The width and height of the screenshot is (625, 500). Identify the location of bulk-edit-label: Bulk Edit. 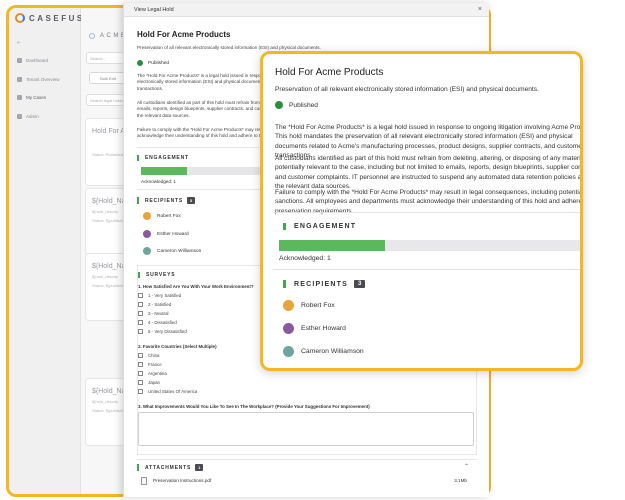
(108, 78).